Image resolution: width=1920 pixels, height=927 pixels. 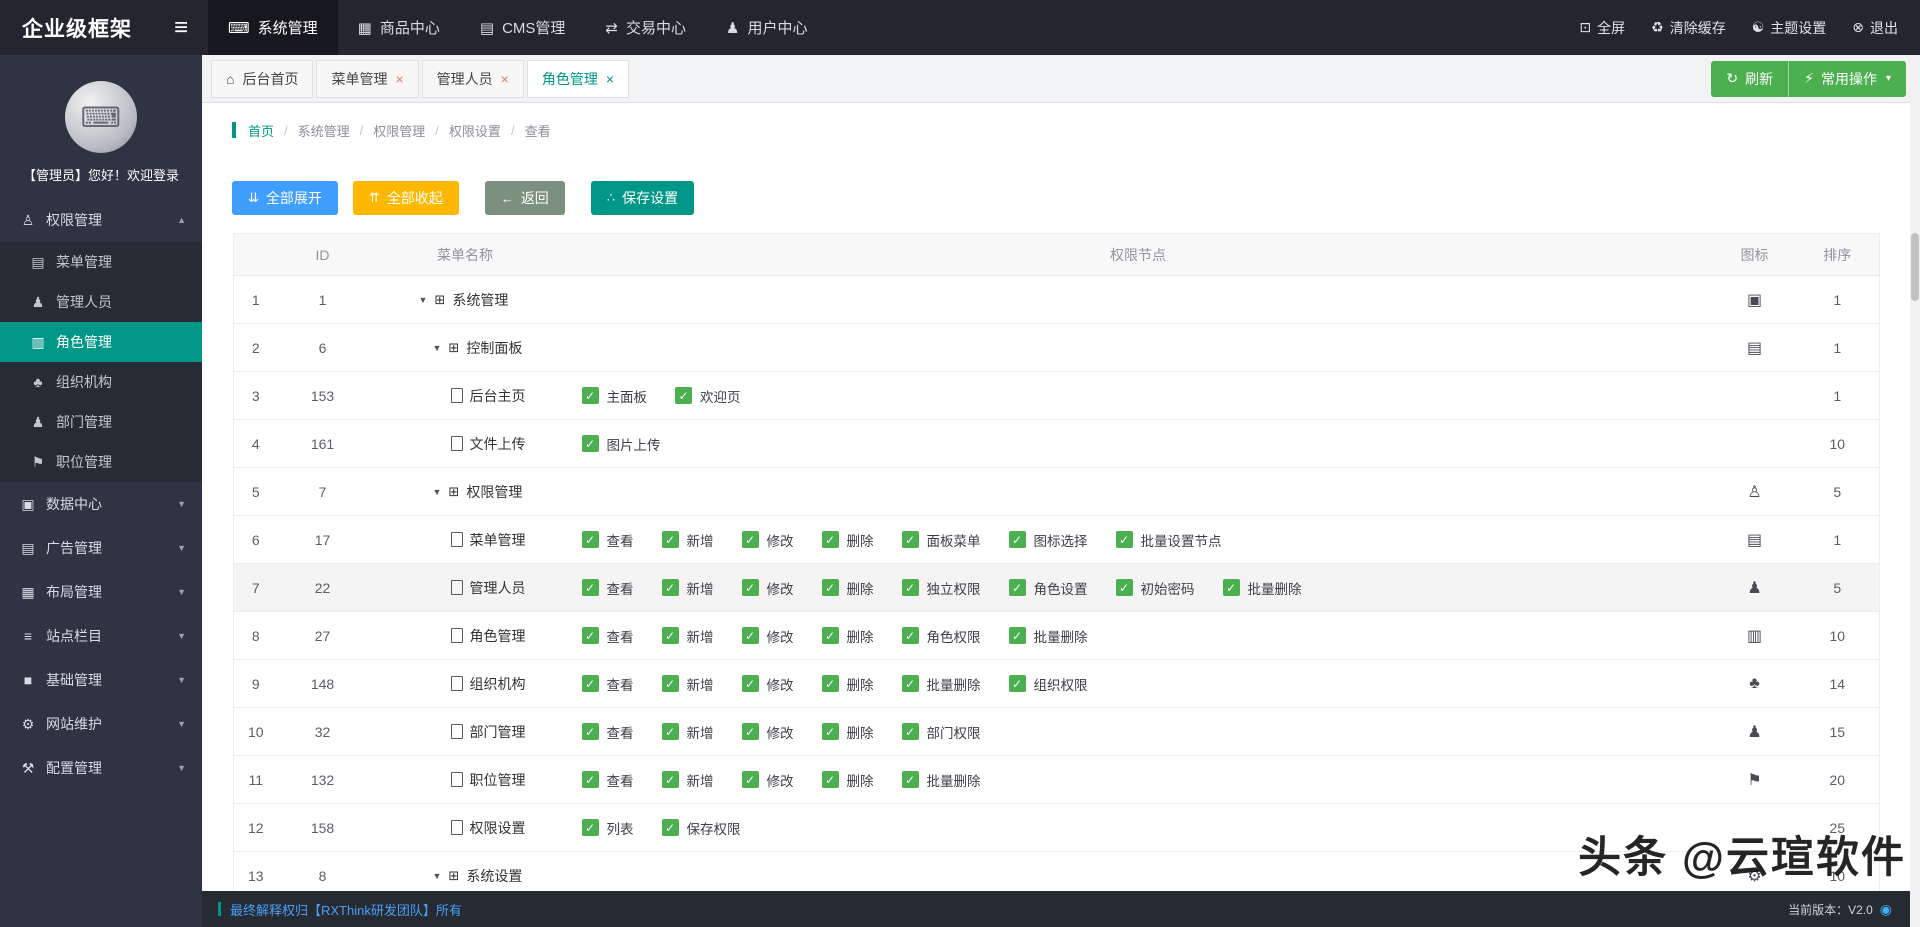 What do you see at coordinates (578, 78) in the screenshot?
I see `tab-role: 角色管理 ×` at bounding box center [578, 78].